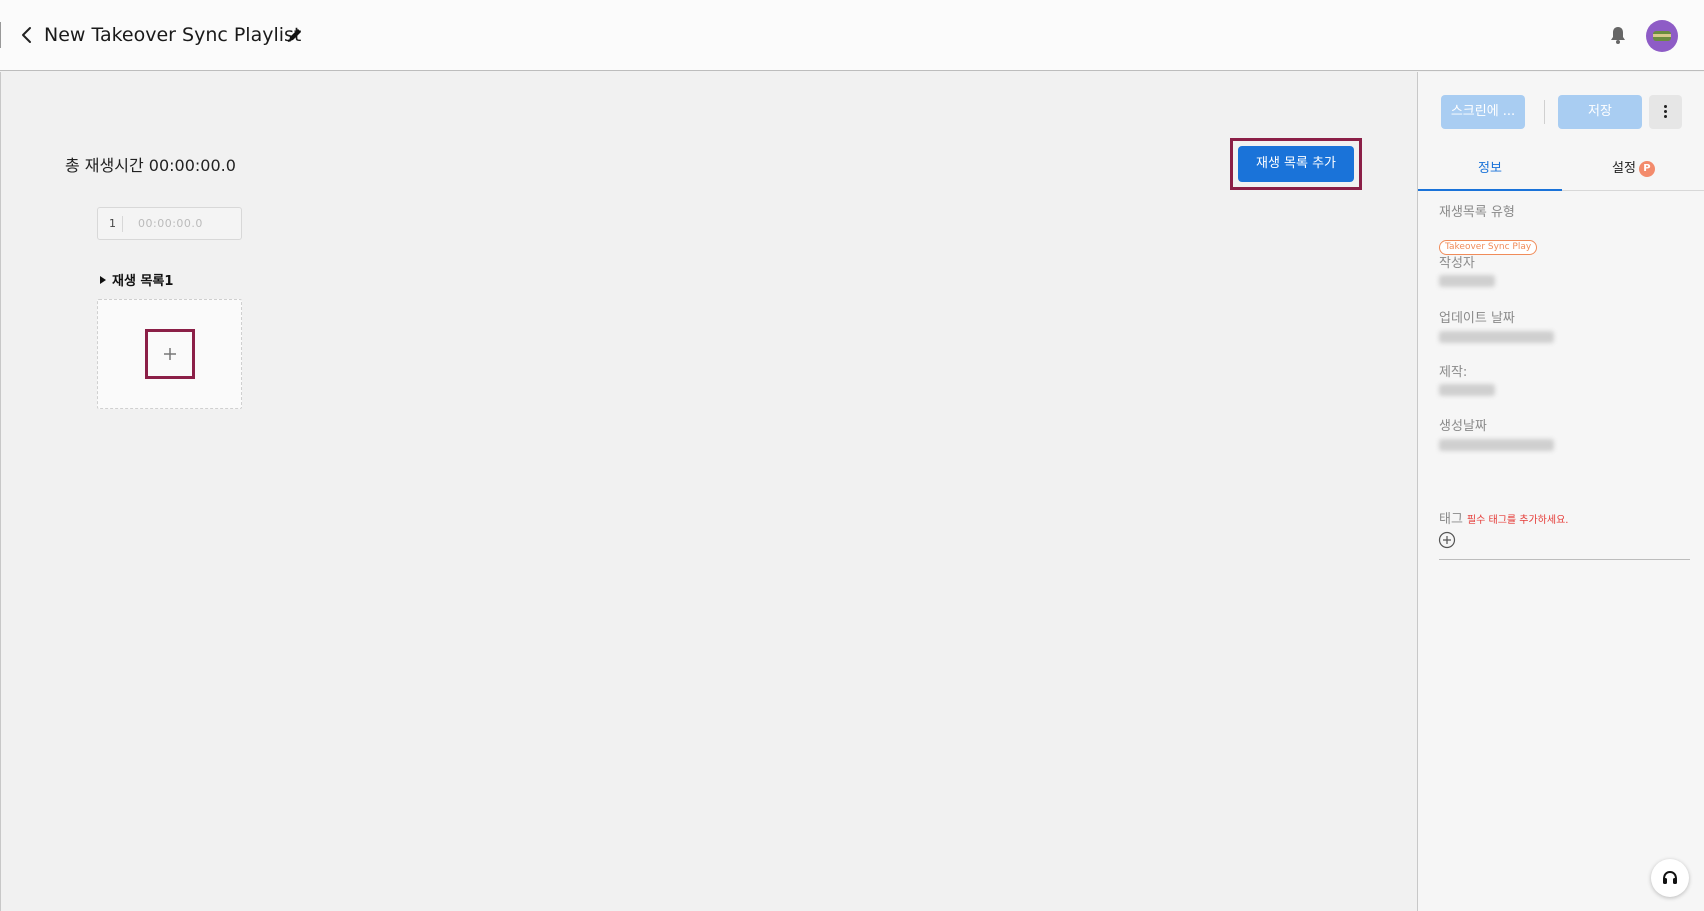  Describe the element at coordinates (112, 223) in the screenshot. I see `timeline-index: 1` at that location.